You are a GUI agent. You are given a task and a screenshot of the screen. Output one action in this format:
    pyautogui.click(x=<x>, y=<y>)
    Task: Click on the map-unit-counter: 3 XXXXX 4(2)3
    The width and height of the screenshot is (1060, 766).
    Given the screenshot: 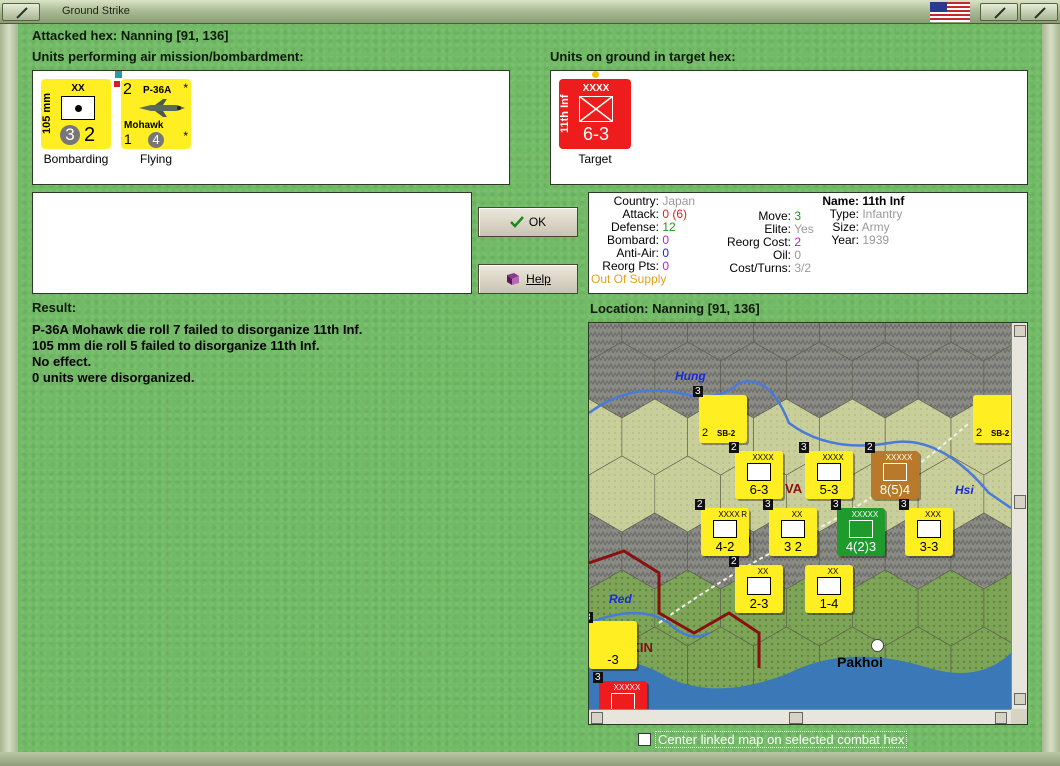 What is the action you would take?
    pyautogui.click(x=858, y=527)
    